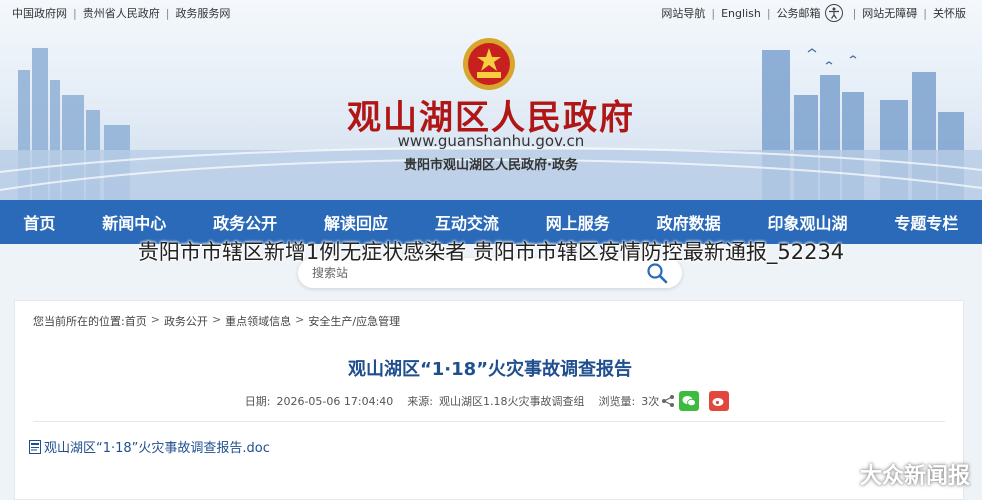  I want to click on watermark: 大众新闻报, so click(898, 474).